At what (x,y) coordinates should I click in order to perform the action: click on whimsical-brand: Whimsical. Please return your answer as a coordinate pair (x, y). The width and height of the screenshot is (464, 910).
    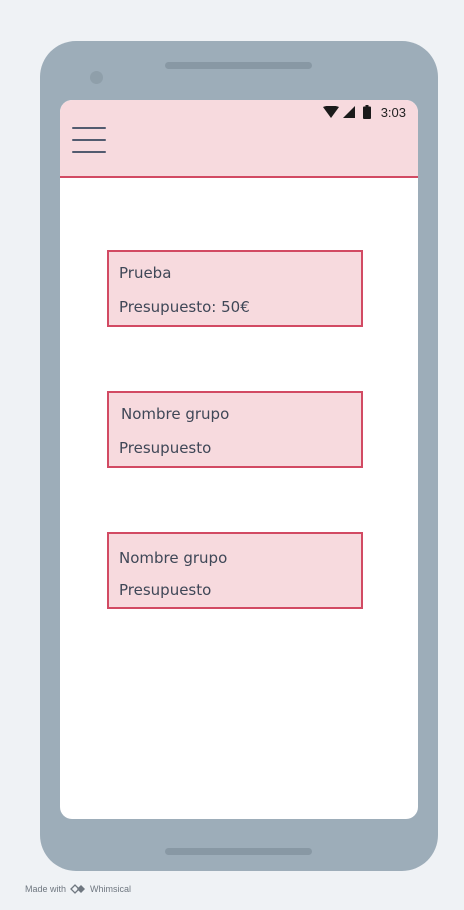
    Looking at the image, I should click on (111, 889).